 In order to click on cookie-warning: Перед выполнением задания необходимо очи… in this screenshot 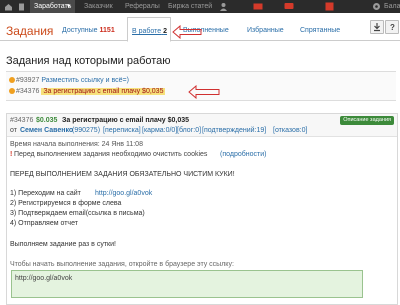, I will do `click(111, 154)`.